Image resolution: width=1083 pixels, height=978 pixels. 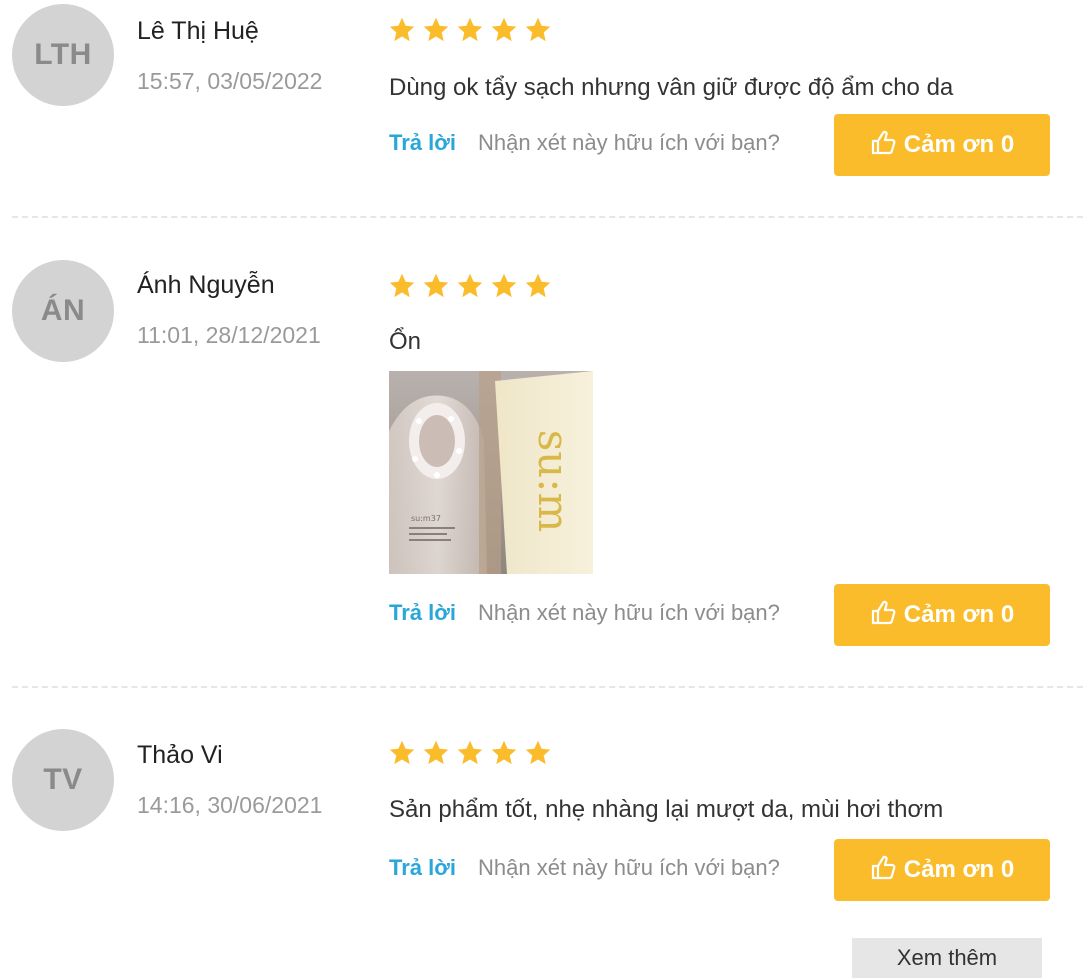 What do you see at coordinates (180, 755) in the screenshot?
I see `reviewer-name: Thảo Vi` at bounding box center [180, 755].